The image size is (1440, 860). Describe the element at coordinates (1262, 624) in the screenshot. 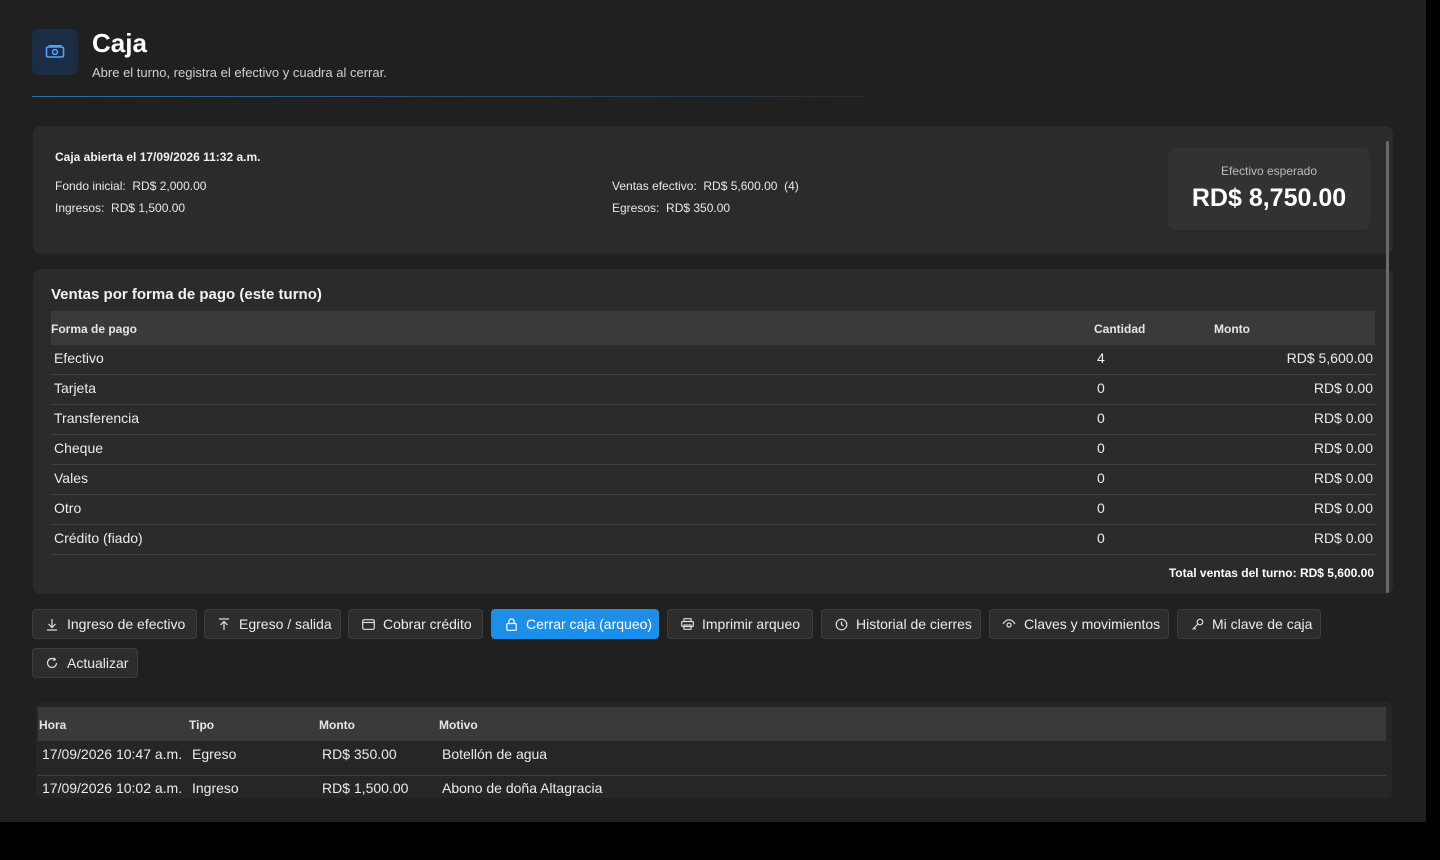

I see `my-register-key-label: Mi clave de caja` at that location.